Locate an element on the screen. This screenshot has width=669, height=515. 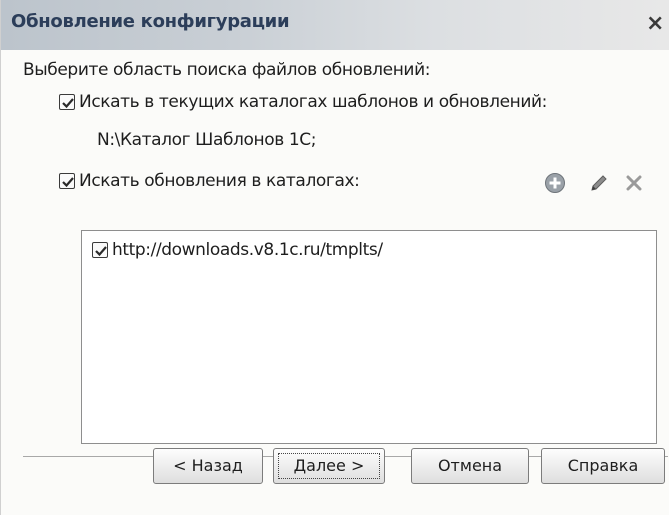
search-current-checkbox is located at coordinates (67, 102).